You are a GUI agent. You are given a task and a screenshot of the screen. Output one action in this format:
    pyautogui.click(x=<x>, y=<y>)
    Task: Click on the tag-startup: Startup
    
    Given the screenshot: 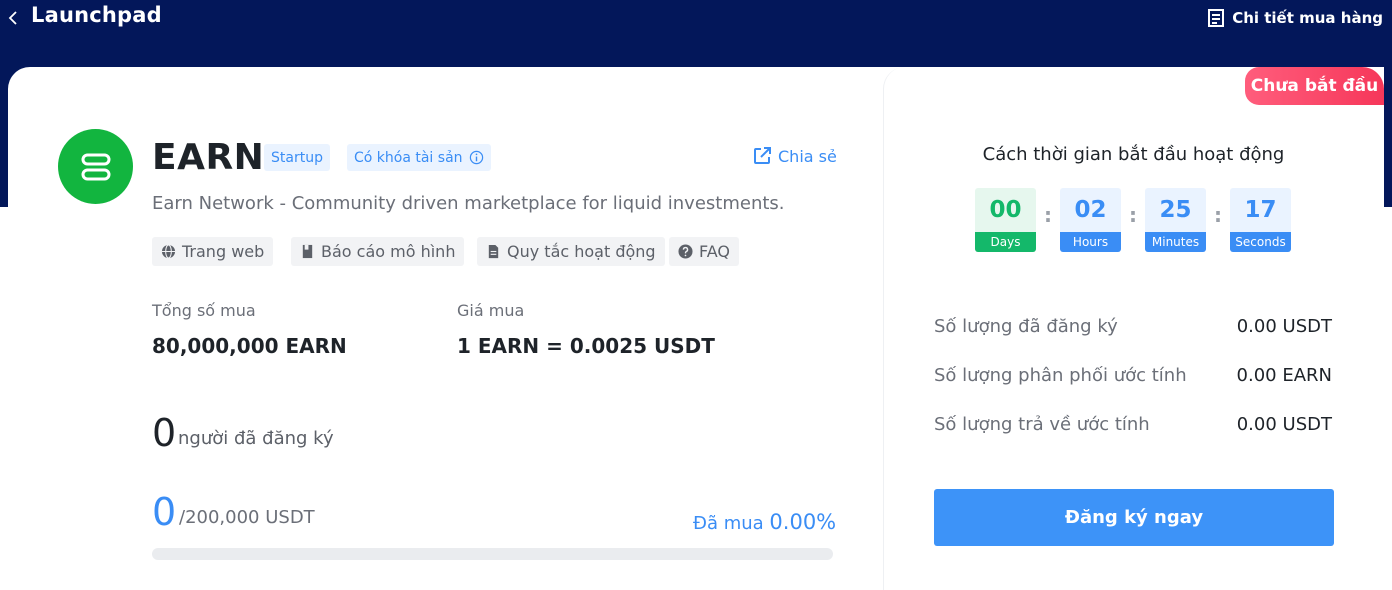 What is the action you would take?
    pyautogui.click(x=297, y=157)
    